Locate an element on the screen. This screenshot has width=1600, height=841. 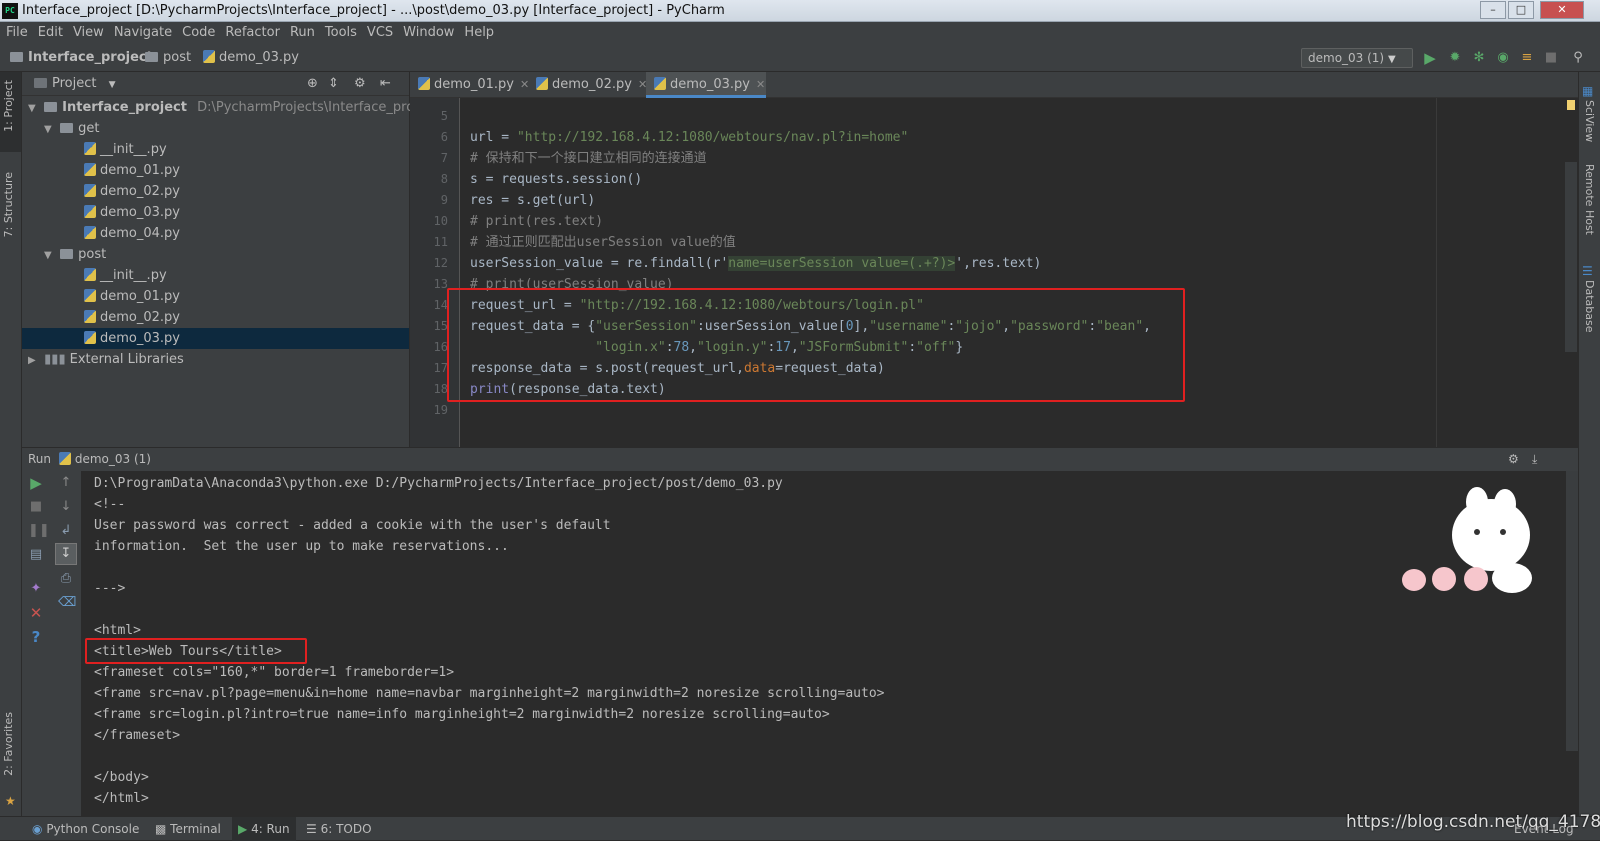
tab-demo-02: demo_02.py ✕ is located at coordinates (587, 85).